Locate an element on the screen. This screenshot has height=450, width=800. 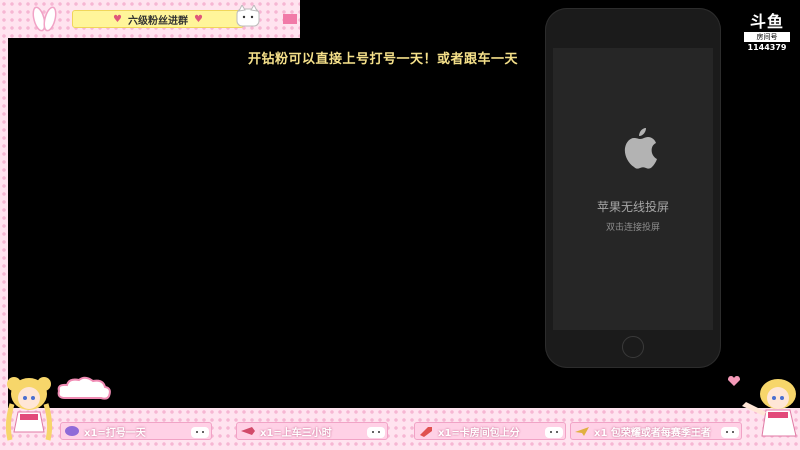
anime-girl-left-icon is located at coordinates (29, 409).